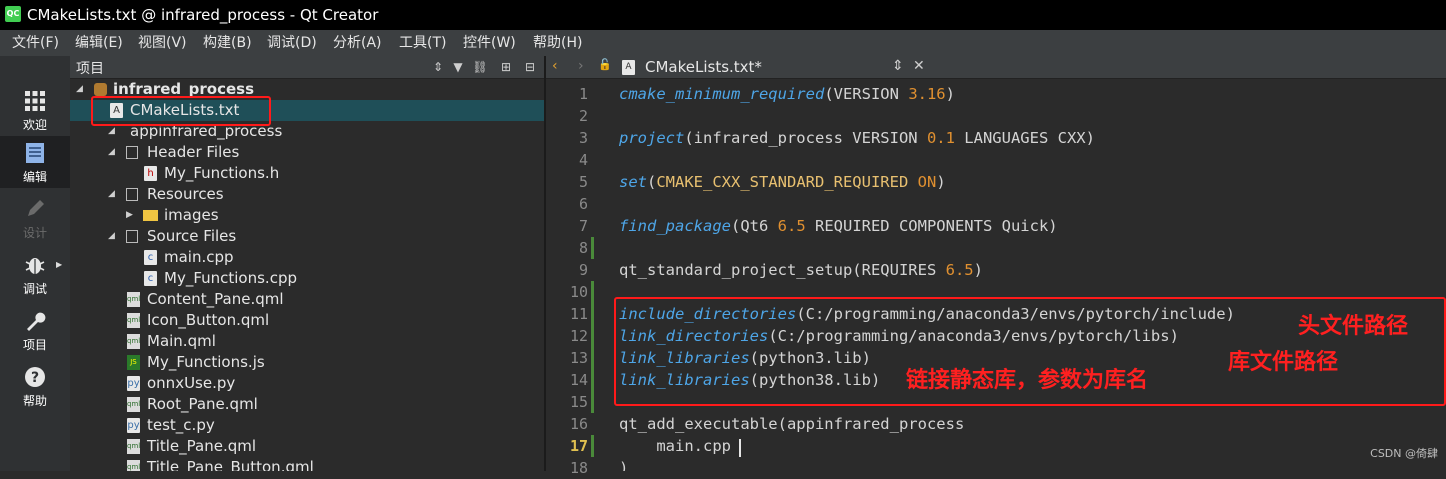 This screenshot has width=1446, height=479. I want to click on mode-debug: ▶ 调试, so click(35, 274).